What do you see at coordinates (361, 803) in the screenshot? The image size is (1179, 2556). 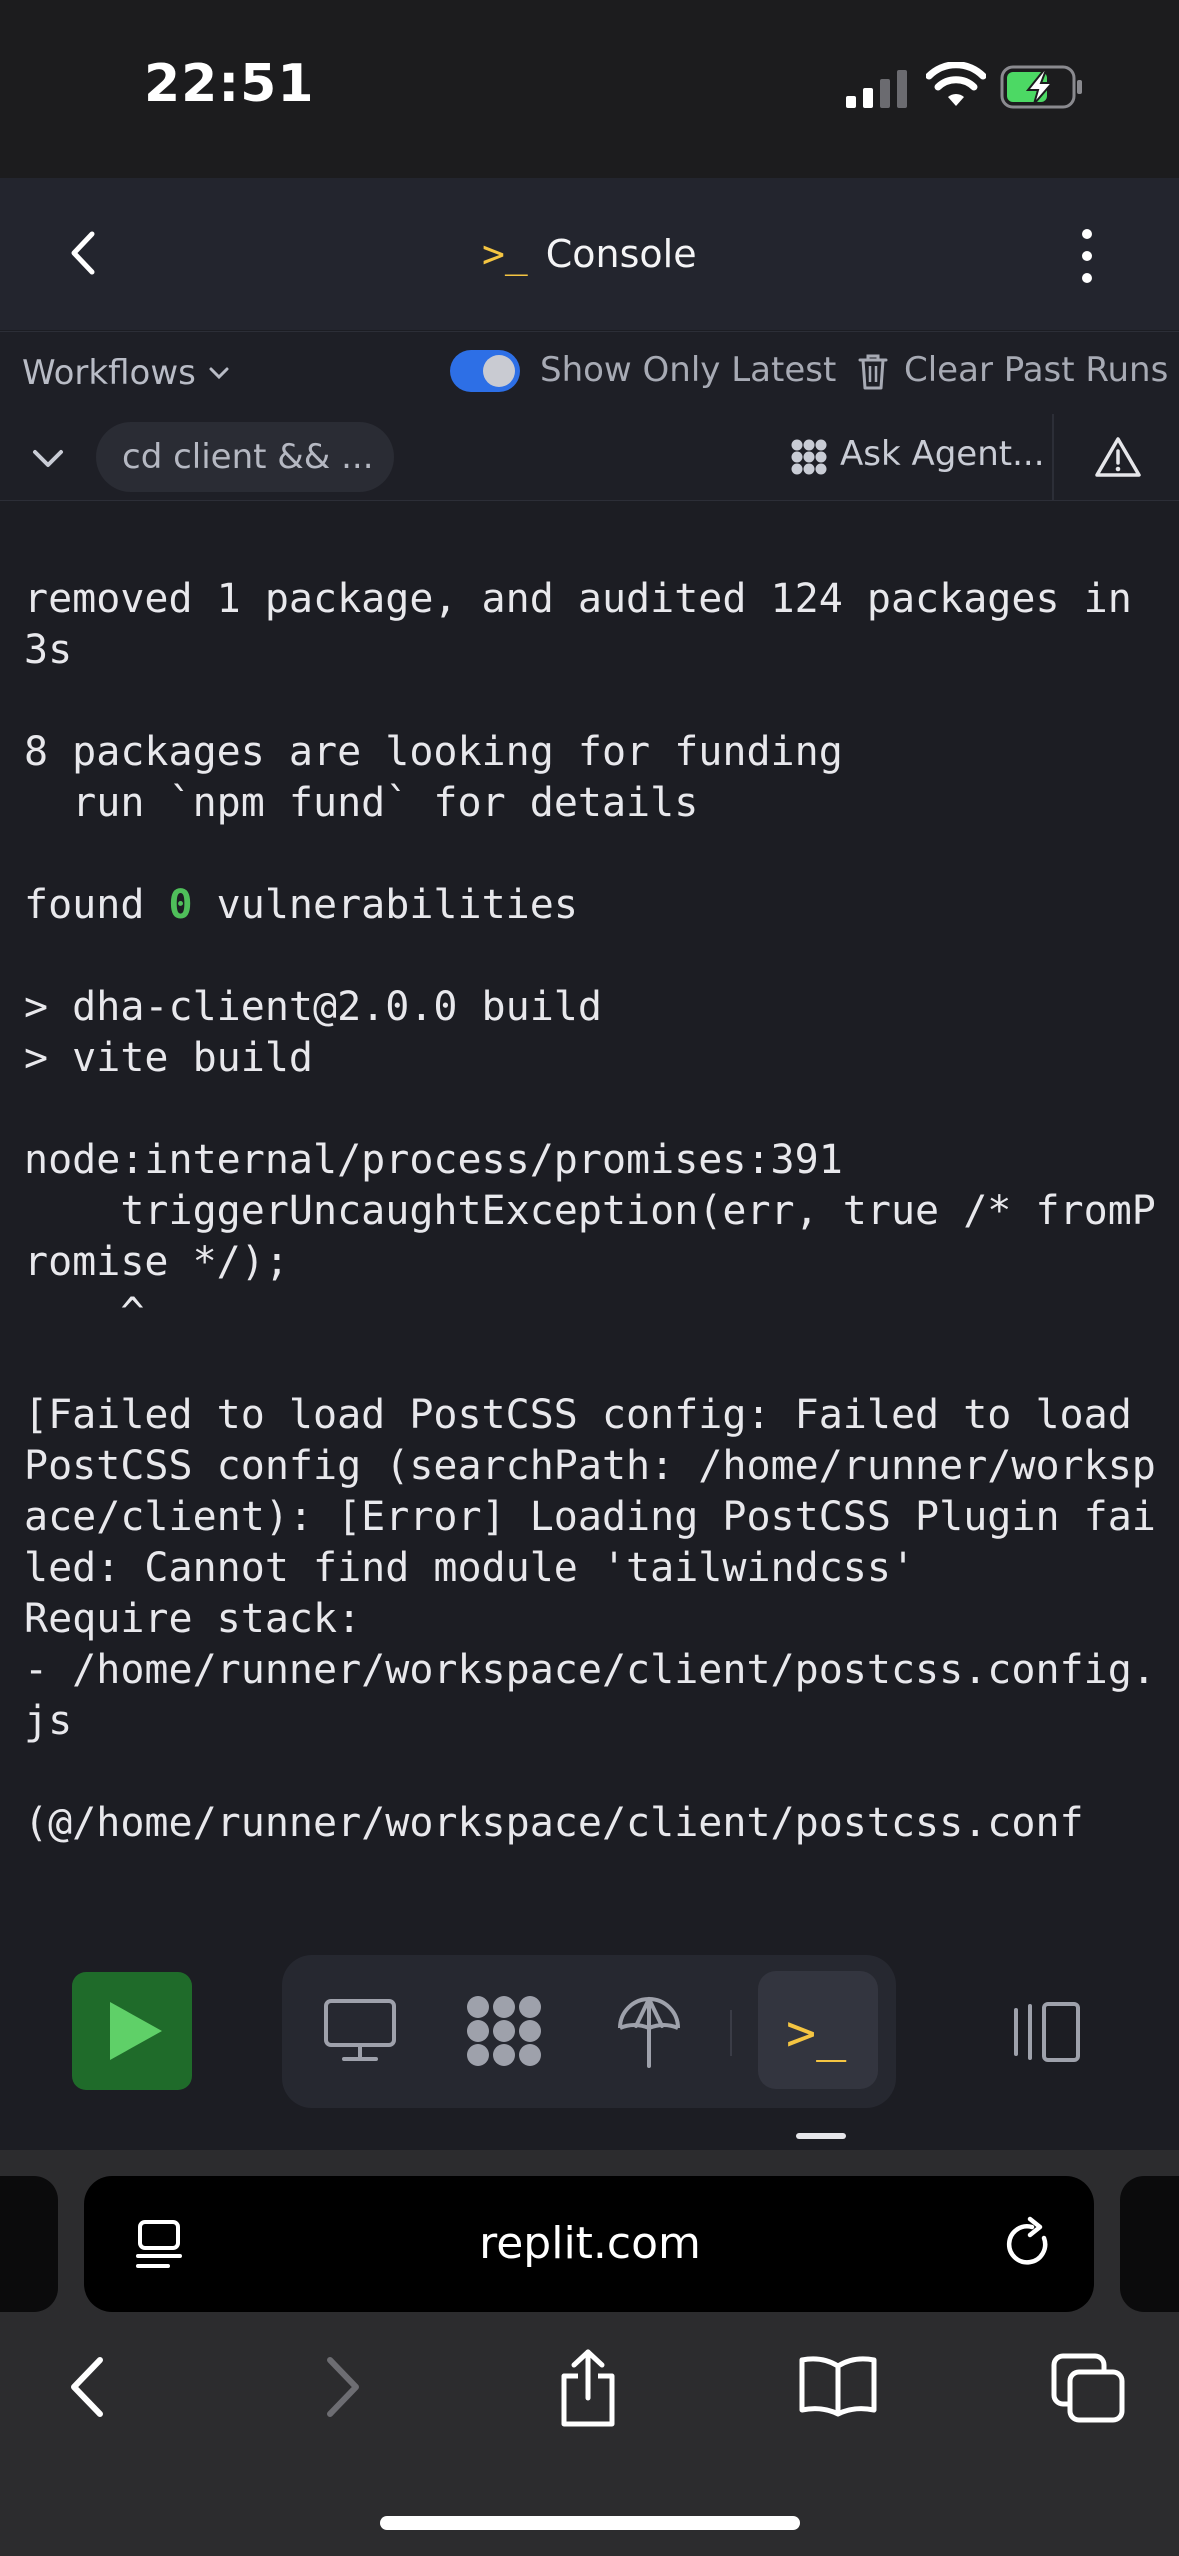 I see `console-line: run `npm fund` for details` at bounding box center [361, 803].